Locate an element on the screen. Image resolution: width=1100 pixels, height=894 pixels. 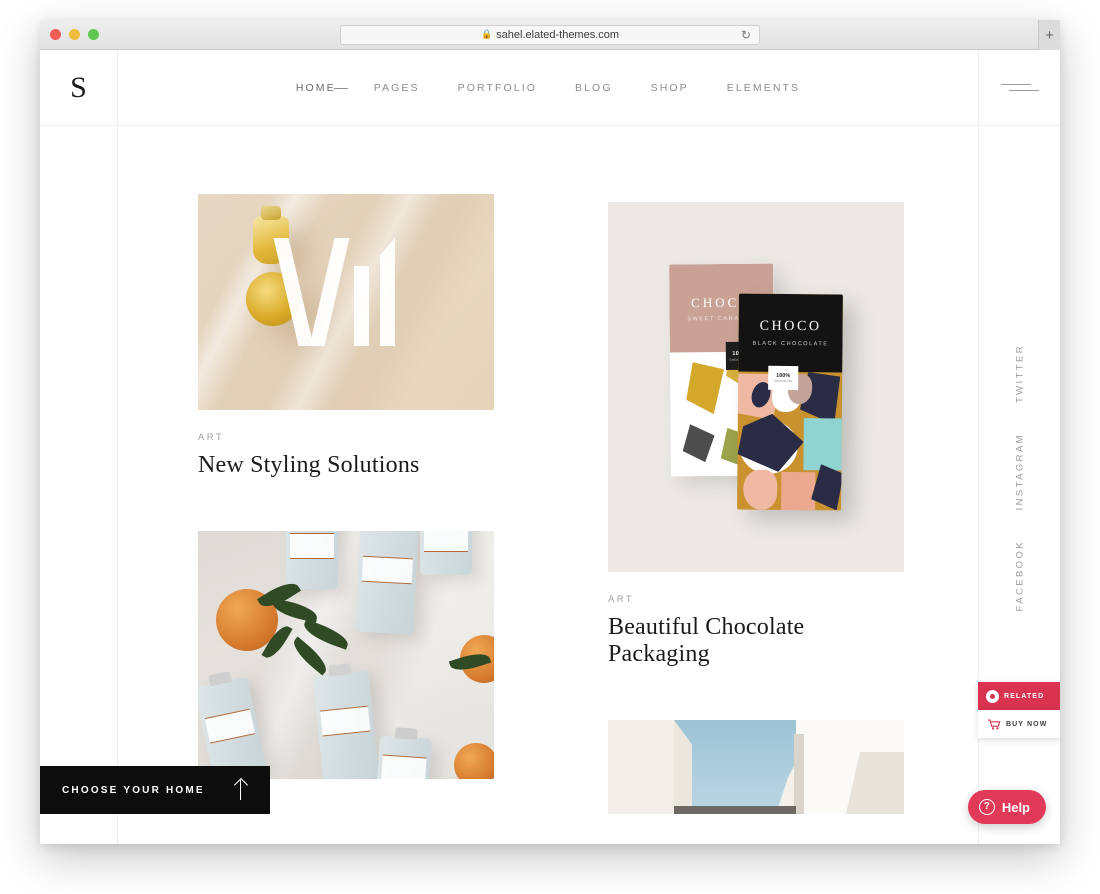
social-links: TWITTER INSTAGRAM FACEBOOK is located at coordinates (1019, 478).